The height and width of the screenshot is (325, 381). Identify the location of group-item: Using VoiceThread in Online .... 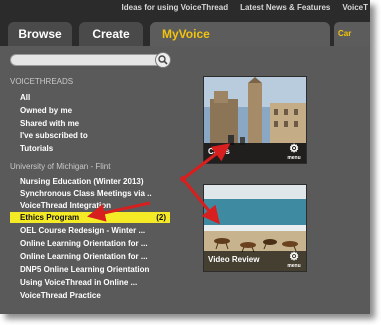
(78, 282).